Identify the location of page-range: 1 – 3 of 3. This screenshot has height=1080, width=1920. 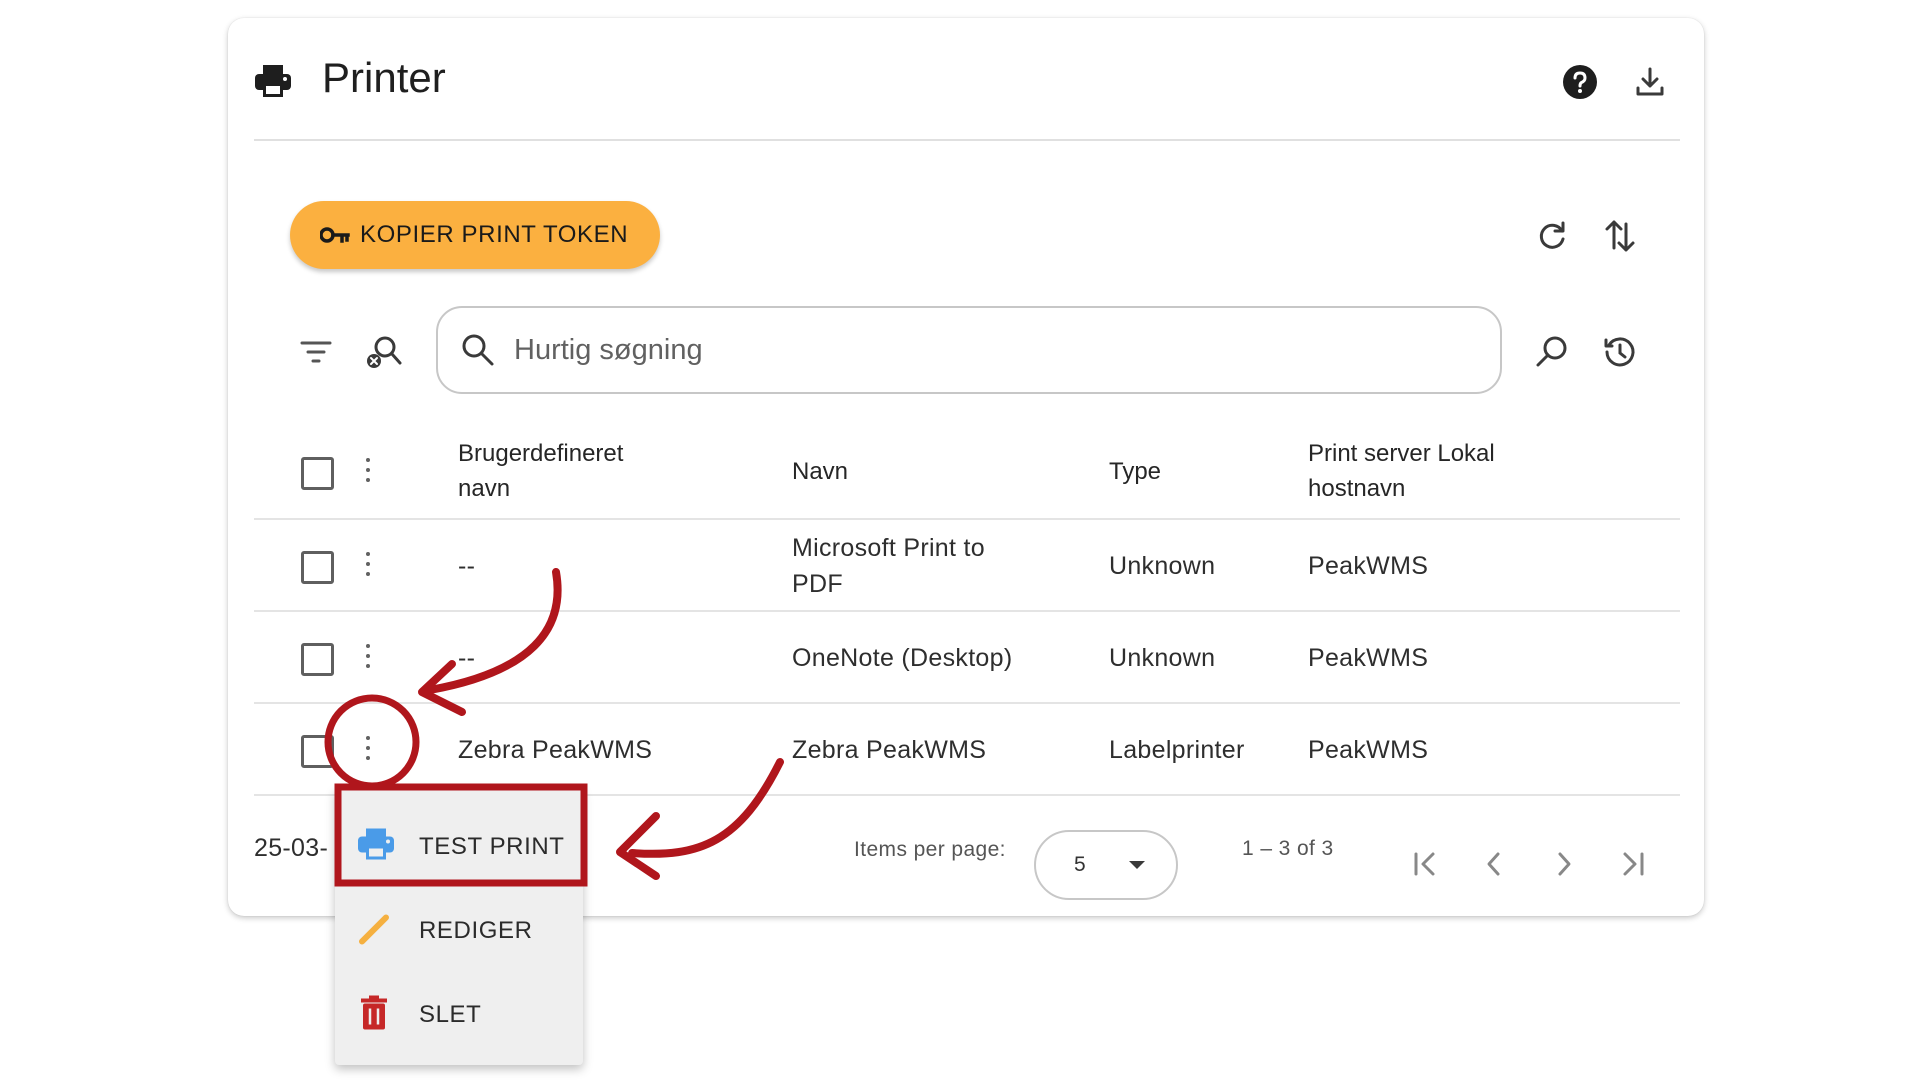
(1288, 848).